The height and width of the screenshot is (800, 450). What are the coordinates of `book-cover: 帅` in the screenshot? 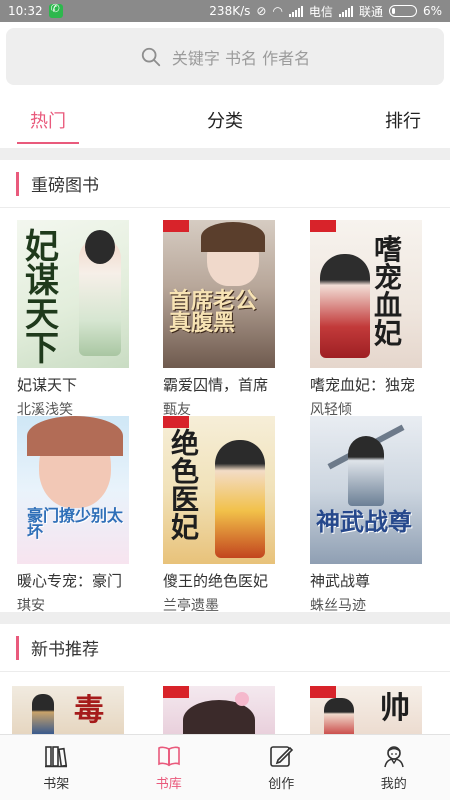 It's located at (366, 710).